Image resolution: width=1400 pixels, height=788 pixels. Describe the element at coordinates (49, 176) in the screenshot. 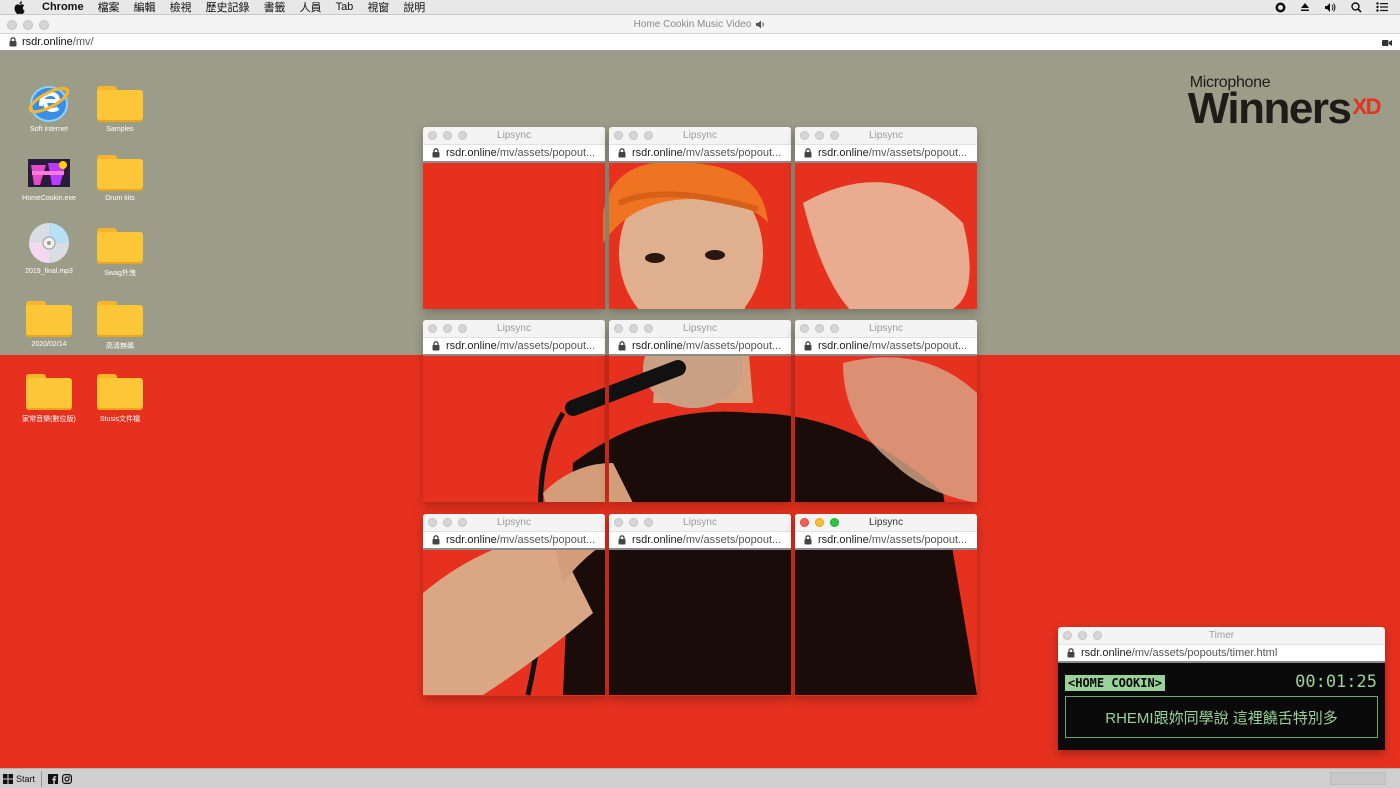

I see `desktop-icon-homecookin-exe: HomeCookin.exe` at that location.